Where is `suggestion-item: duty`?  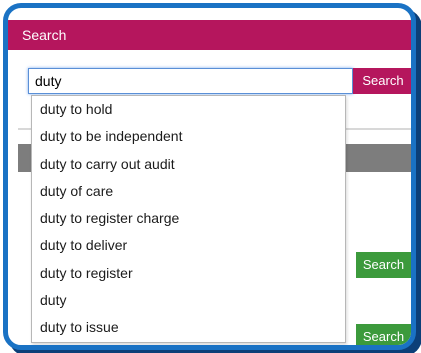
suggestion-item: duty is located at coordinates (188, 300).